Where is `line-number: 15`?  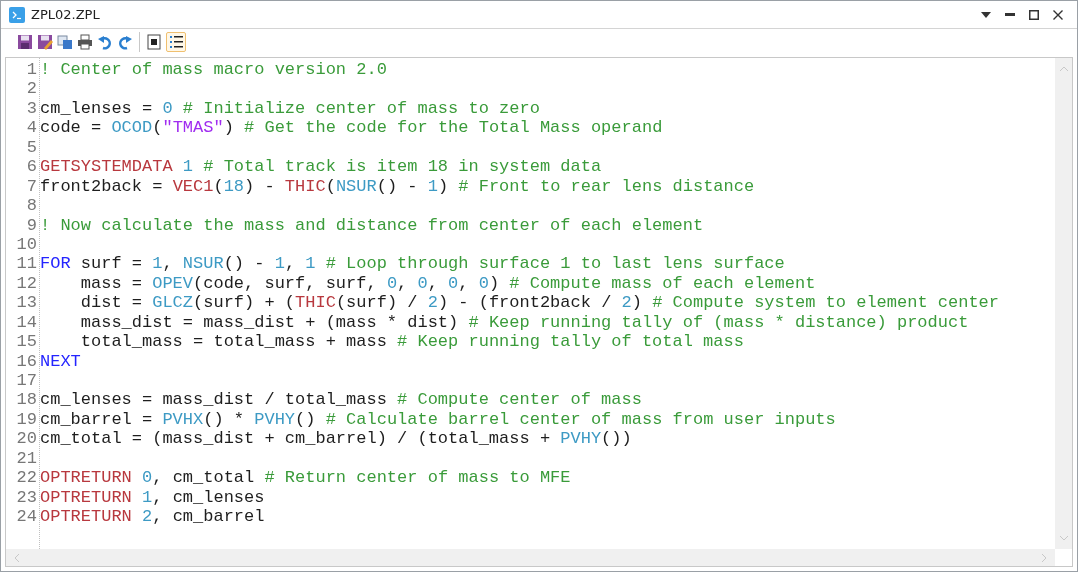 line-number: 15 is located at coordinates (26, 342).